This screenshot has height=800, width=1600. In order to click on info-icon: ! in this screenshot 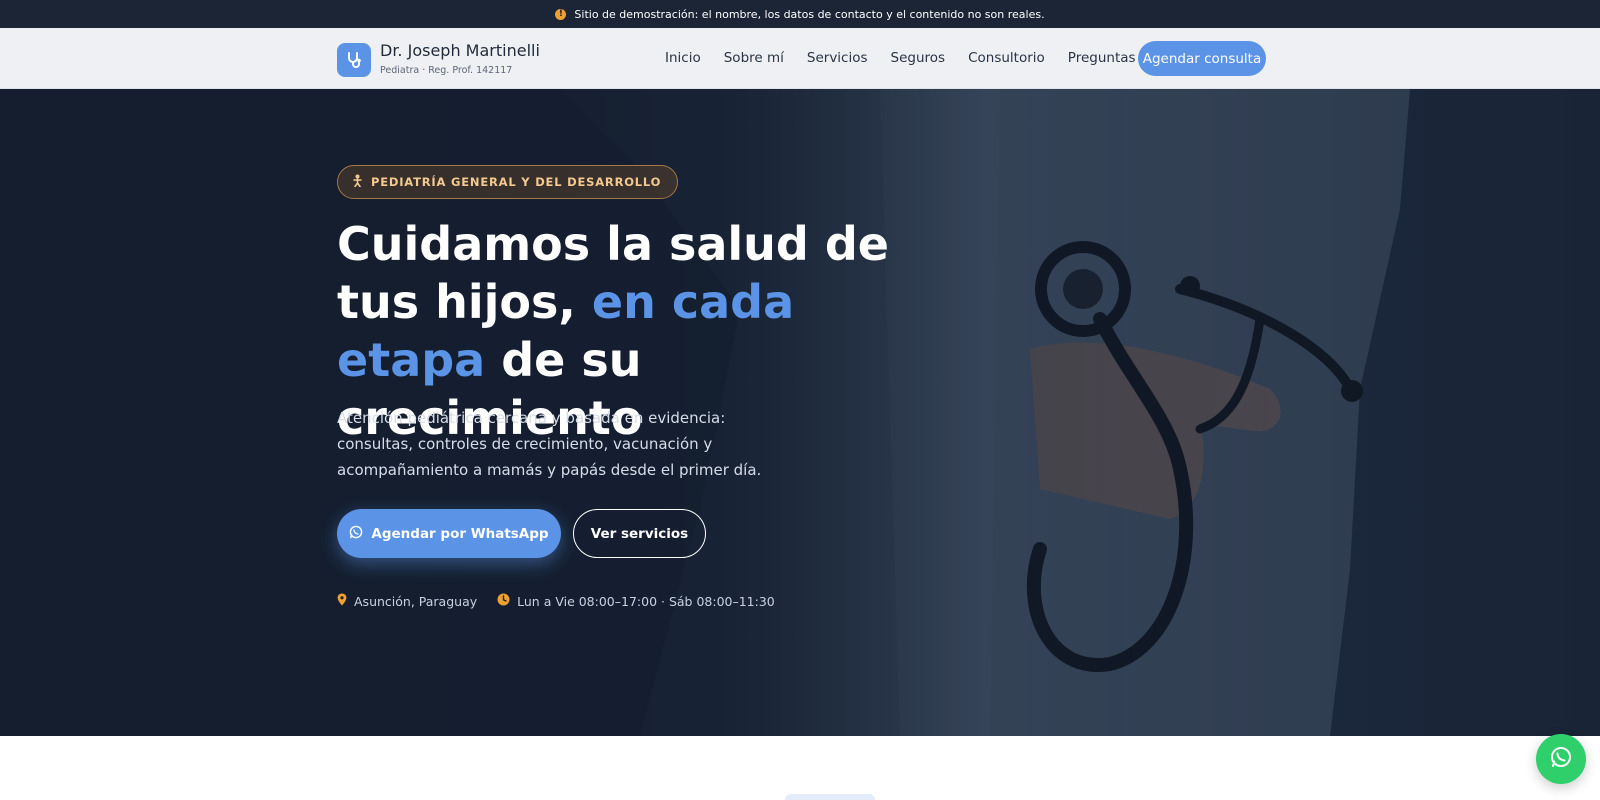, I will do `click(561, 14)`.